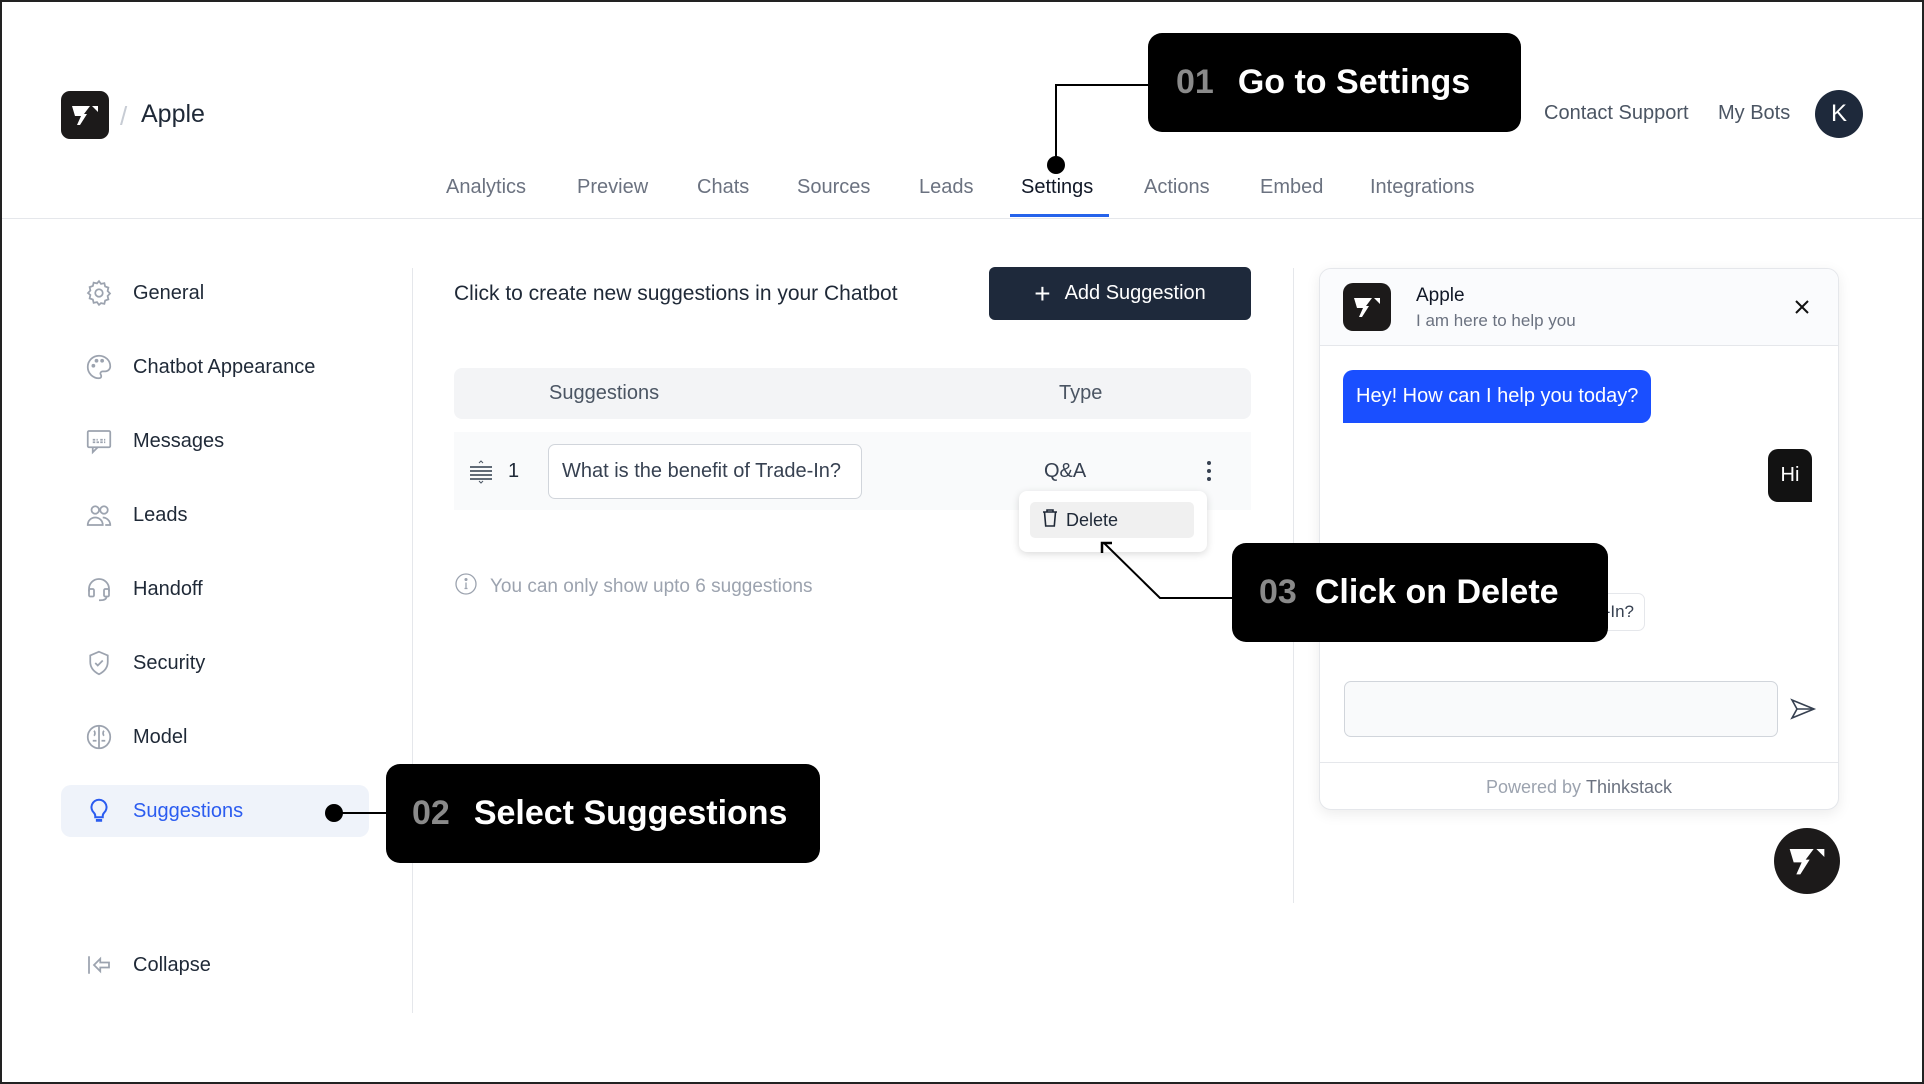 This screenshot has height=1084, width=1924. Describe the element at coordinates (1579, 307) in the screenshot. I see `chat-widget-header: Apple I am here to help you` at that location.